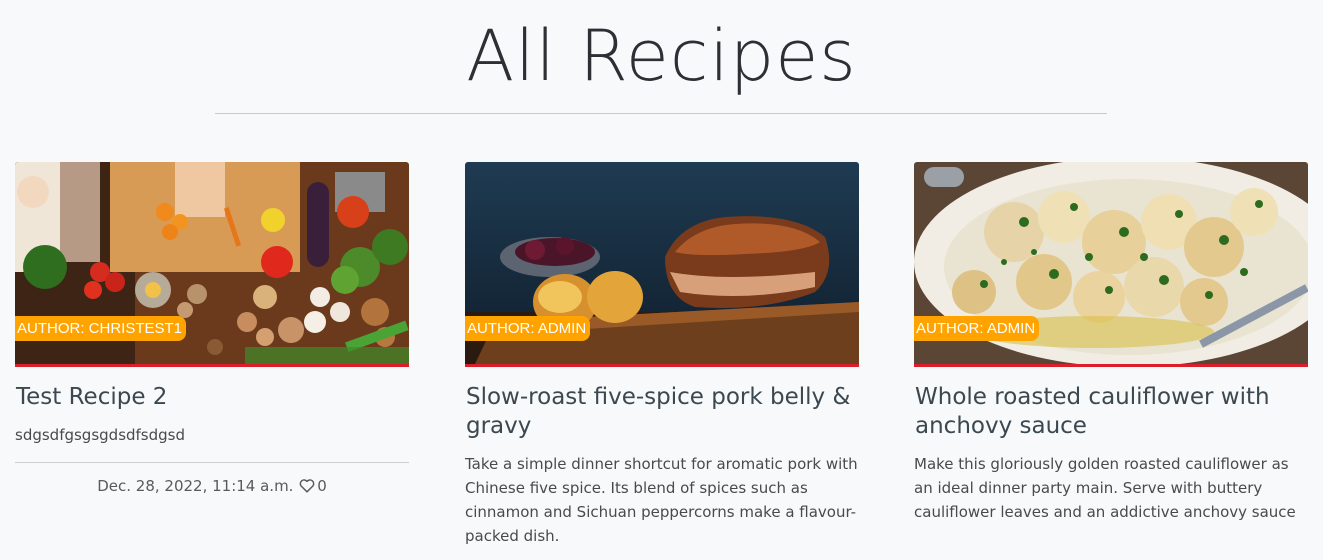  I want to click on recipe-title: Slow-roast five-spice pork belly & gravy, so click(662, 412).